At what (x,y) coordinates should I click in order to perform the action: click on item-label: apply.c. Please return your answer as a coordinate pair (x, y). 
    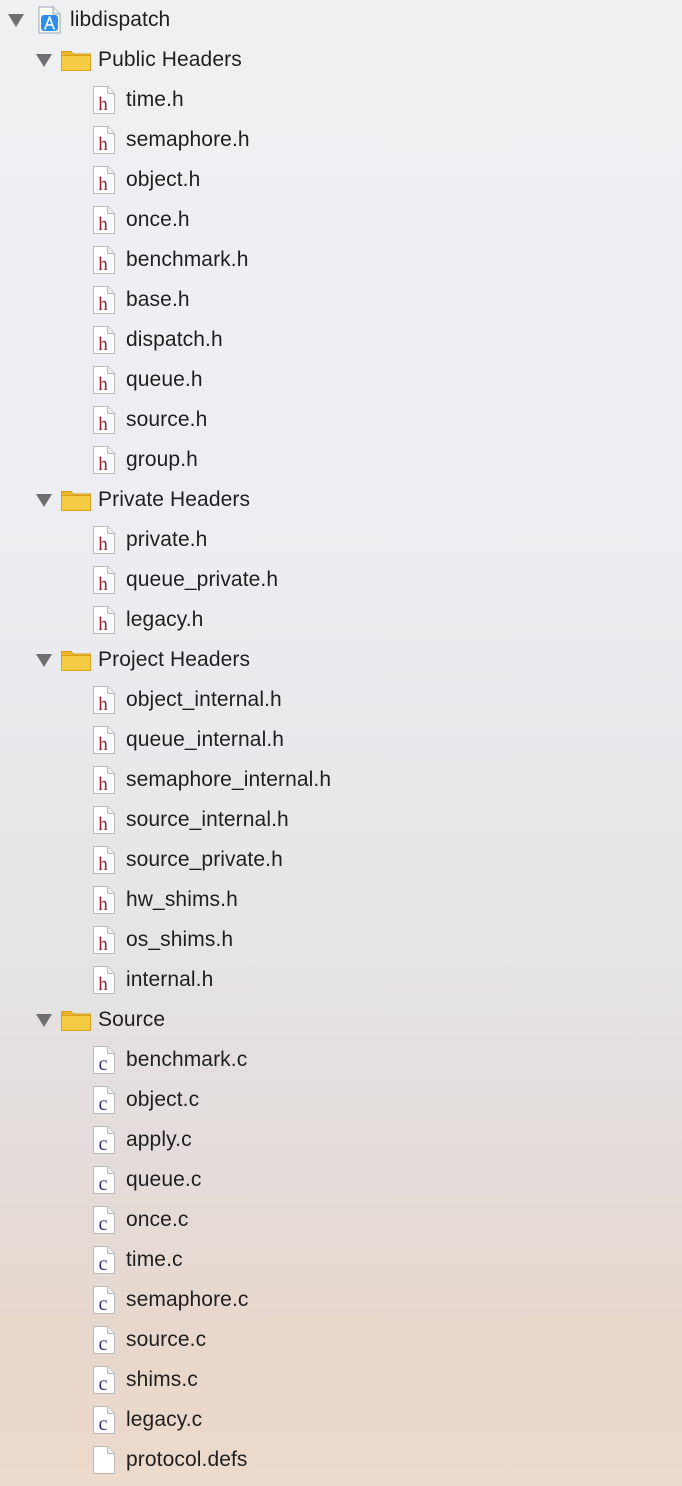
    Looking at the image, I should click on (159, 1139).